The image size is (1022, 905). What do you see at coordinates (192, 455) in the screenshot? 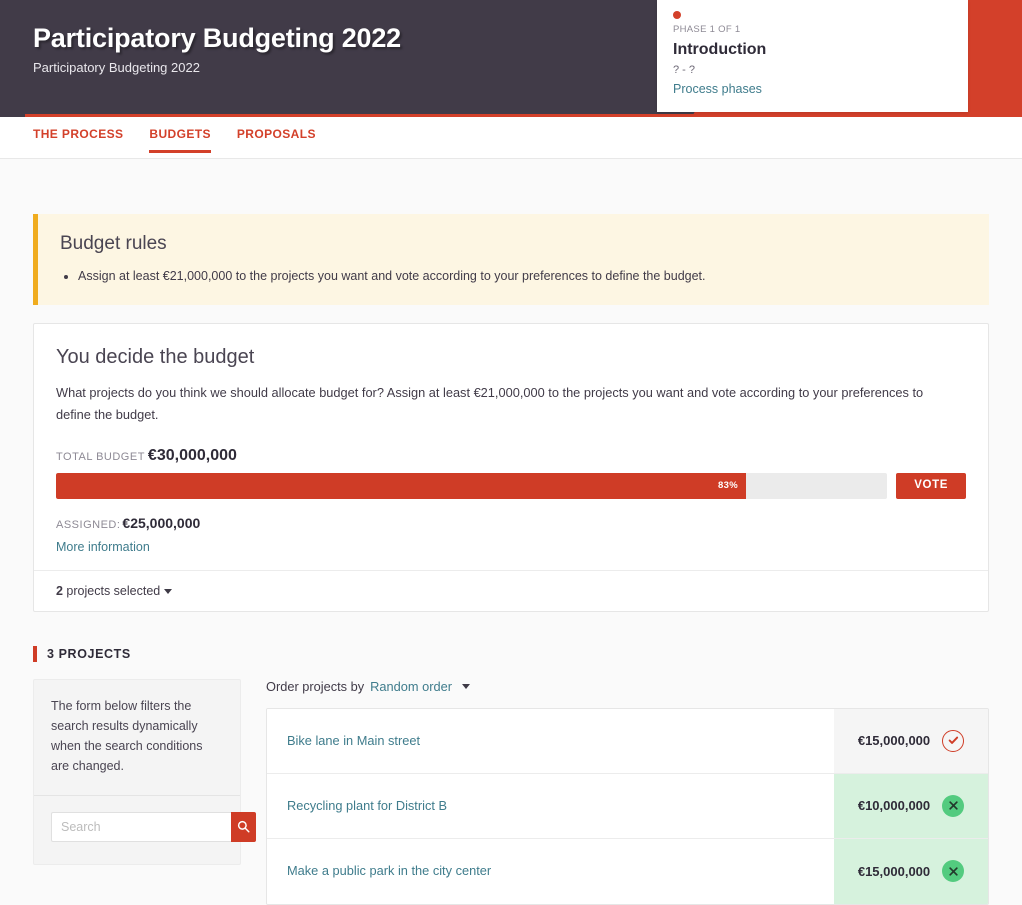
I see `total-budget-value: €30,000,000` at bounding box center [192, 455].